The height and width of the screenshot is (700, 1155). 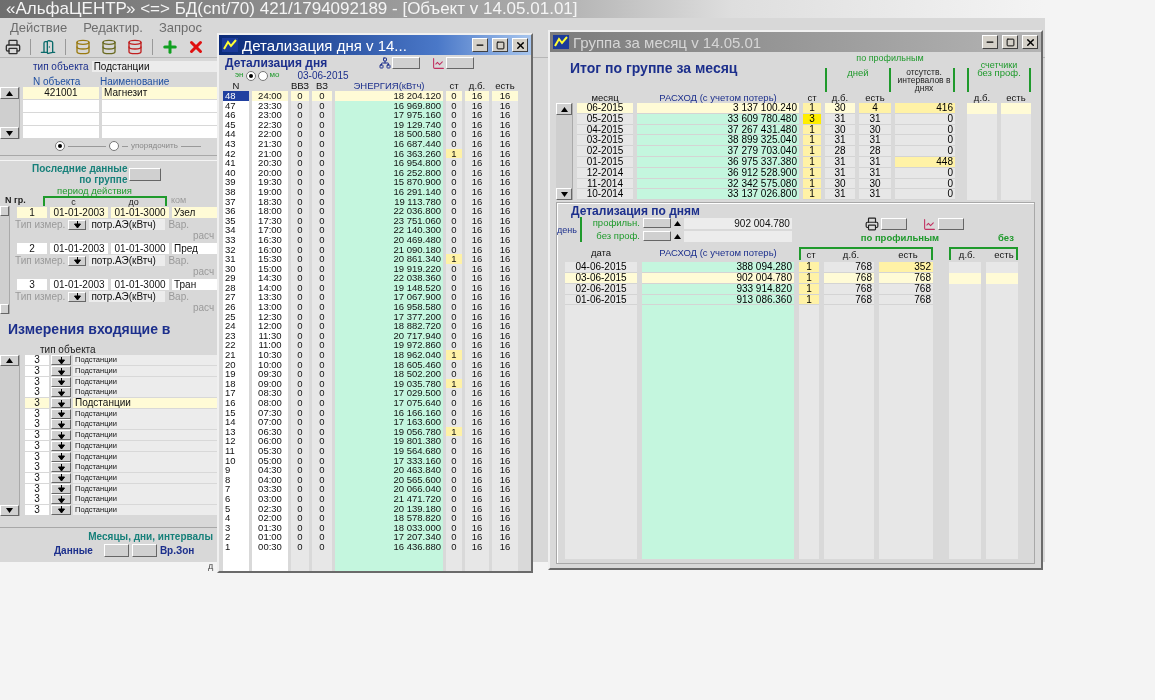 What do you see at coordinates (239, 75) in the screenshot?
I see `radio-label: эн` at bounding box center [239, 75].